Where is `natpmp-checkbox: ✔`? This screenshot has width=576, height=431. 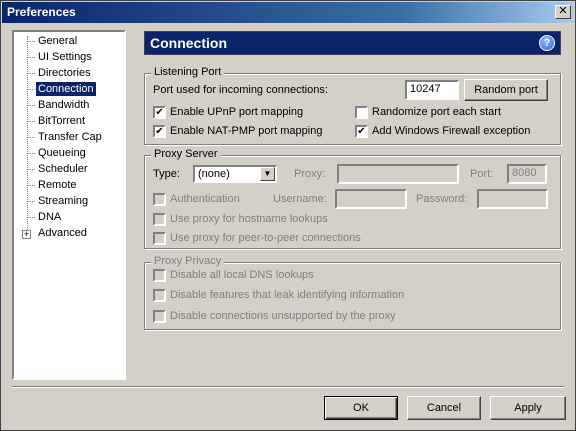
natpmp-checkbox: ✔ is located at coordinates (159, 131).